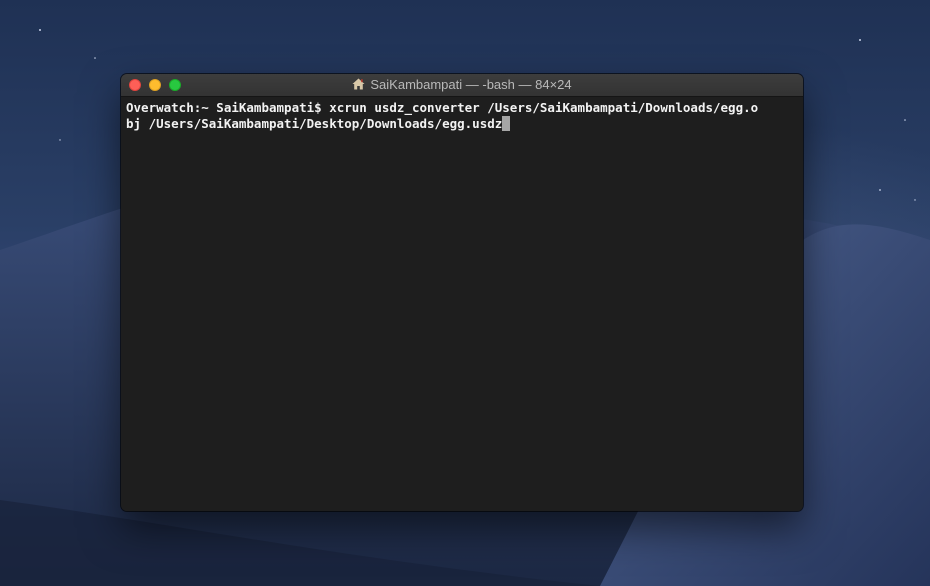  I want to click on title-bar: SaiKambampati — -bash — 84×24, so click(462, 85).